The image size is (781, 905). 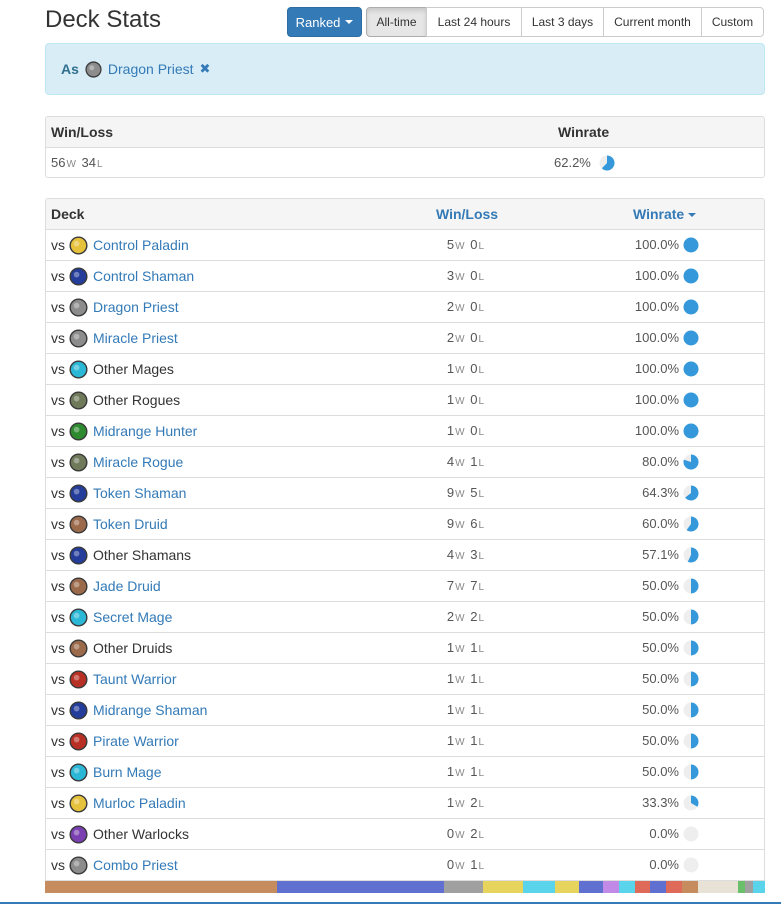 What do you see at coordinates (78, 431) in the screenshot?
I see `hunter-class-icon` at bounding box center [78, 431].